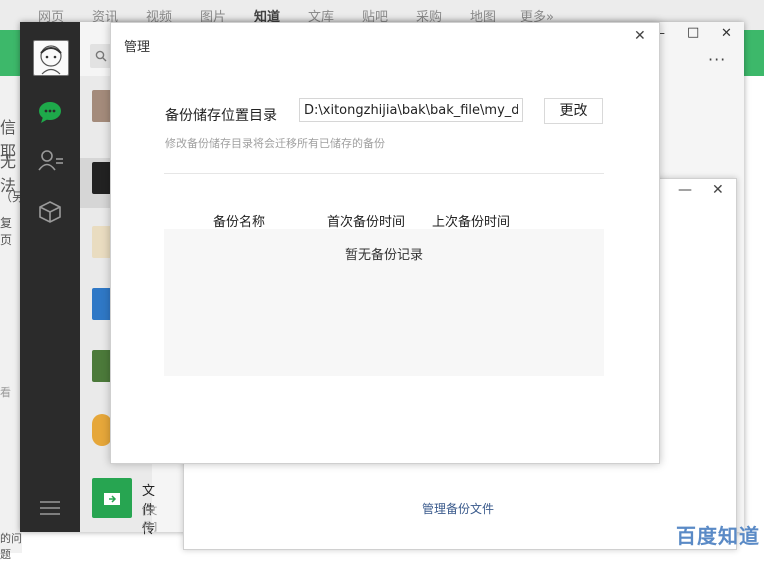 The width and height of the screenshot is (764, 562). What do you see at coordinates (5, 392) in the screenshot?
I see `left-snippet-5: 看` at bounding box center [5, 392].